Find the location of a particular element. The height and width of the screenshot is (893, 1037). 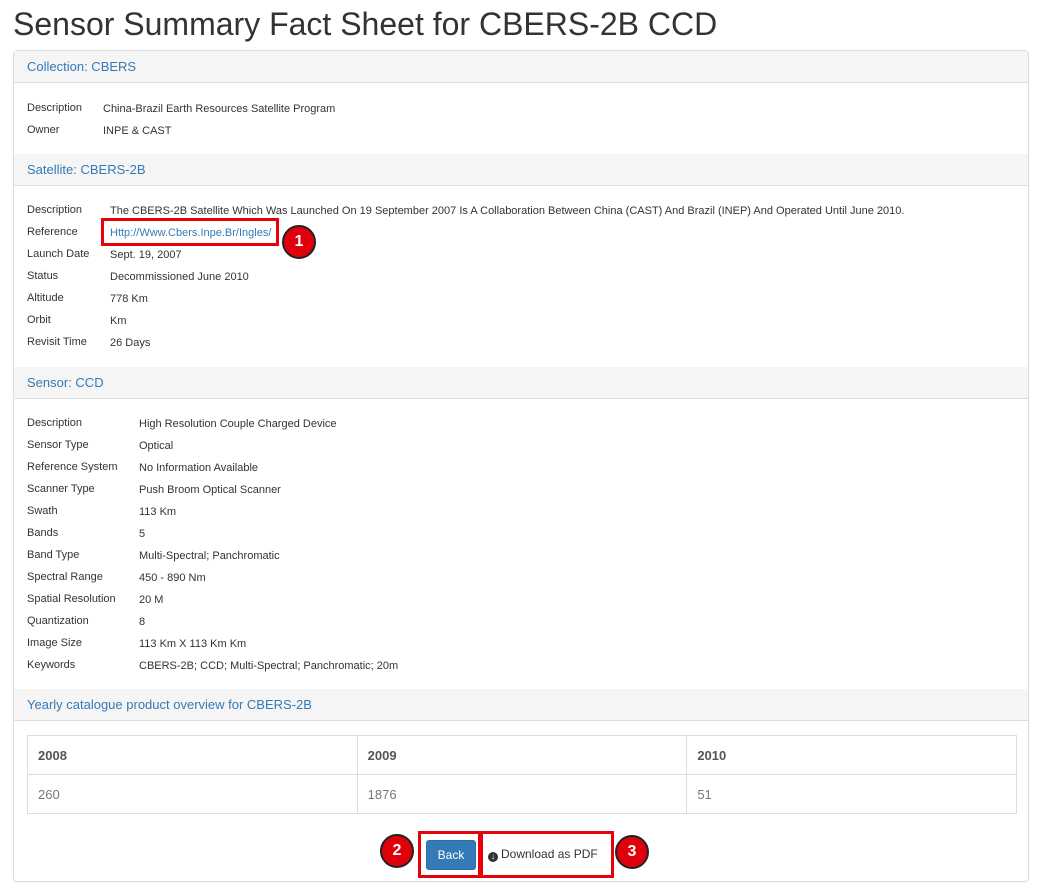

row-label: Launch Date is located at coordinates (58, 254).